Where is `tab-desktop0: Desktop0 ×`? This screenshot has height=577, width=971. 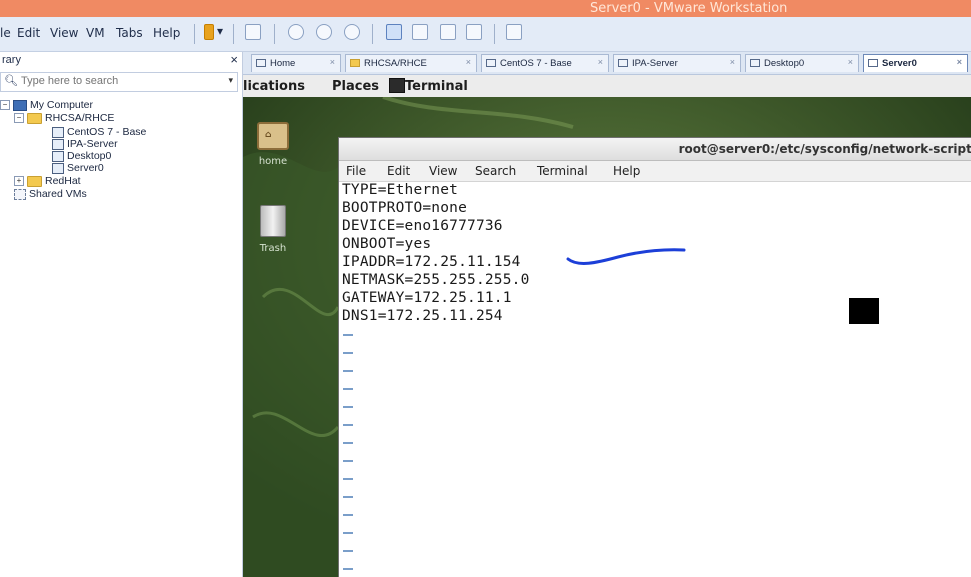
tab-desktop0: Desktop0 × is located at coordinates (802, 63).